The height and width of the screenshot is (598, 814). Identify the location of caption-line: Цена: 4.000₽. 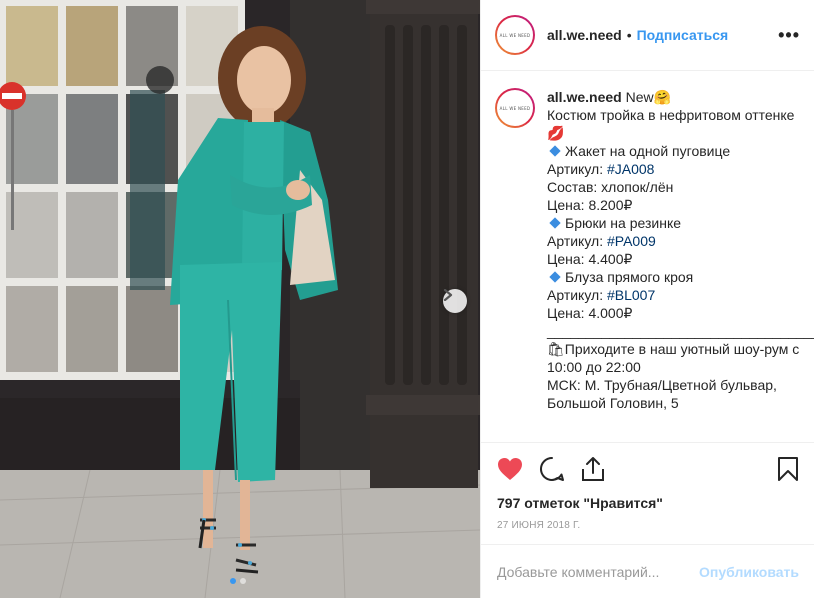
(675, 313).